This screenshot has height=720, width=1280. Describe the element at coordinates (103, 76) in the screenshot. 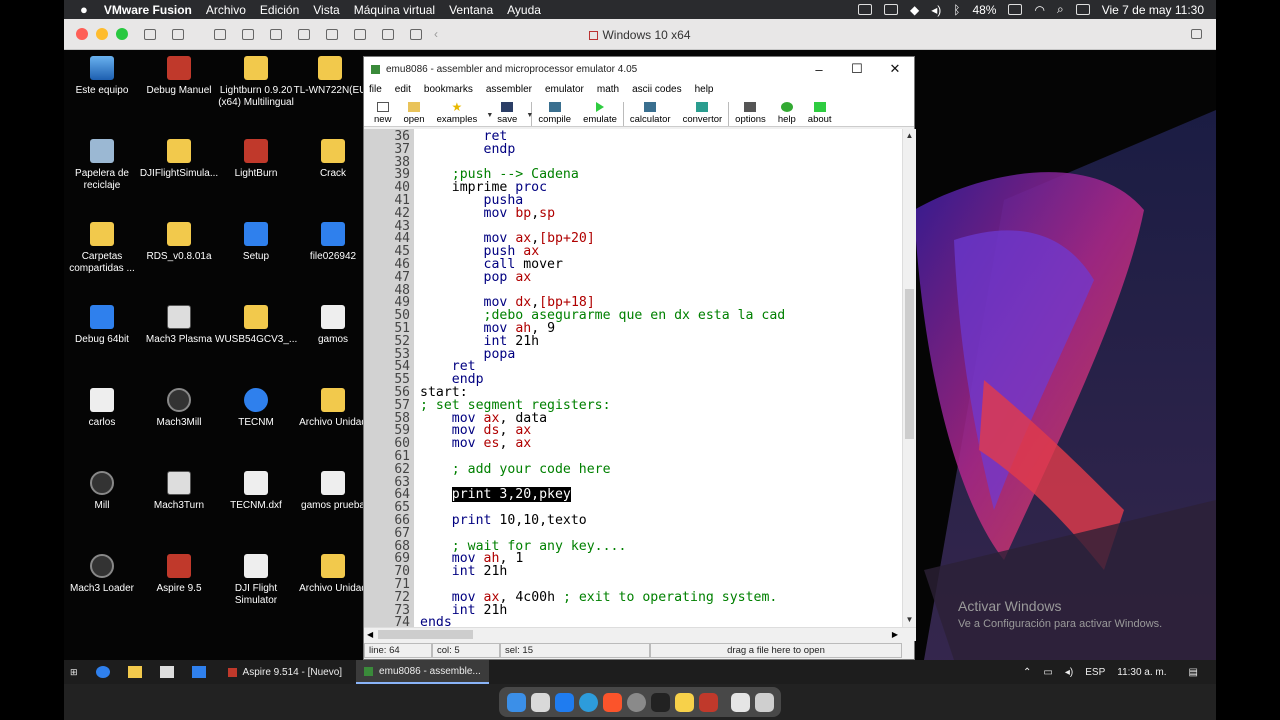

I see `desktop-icon-este-equipo: Este equipo` at that location.